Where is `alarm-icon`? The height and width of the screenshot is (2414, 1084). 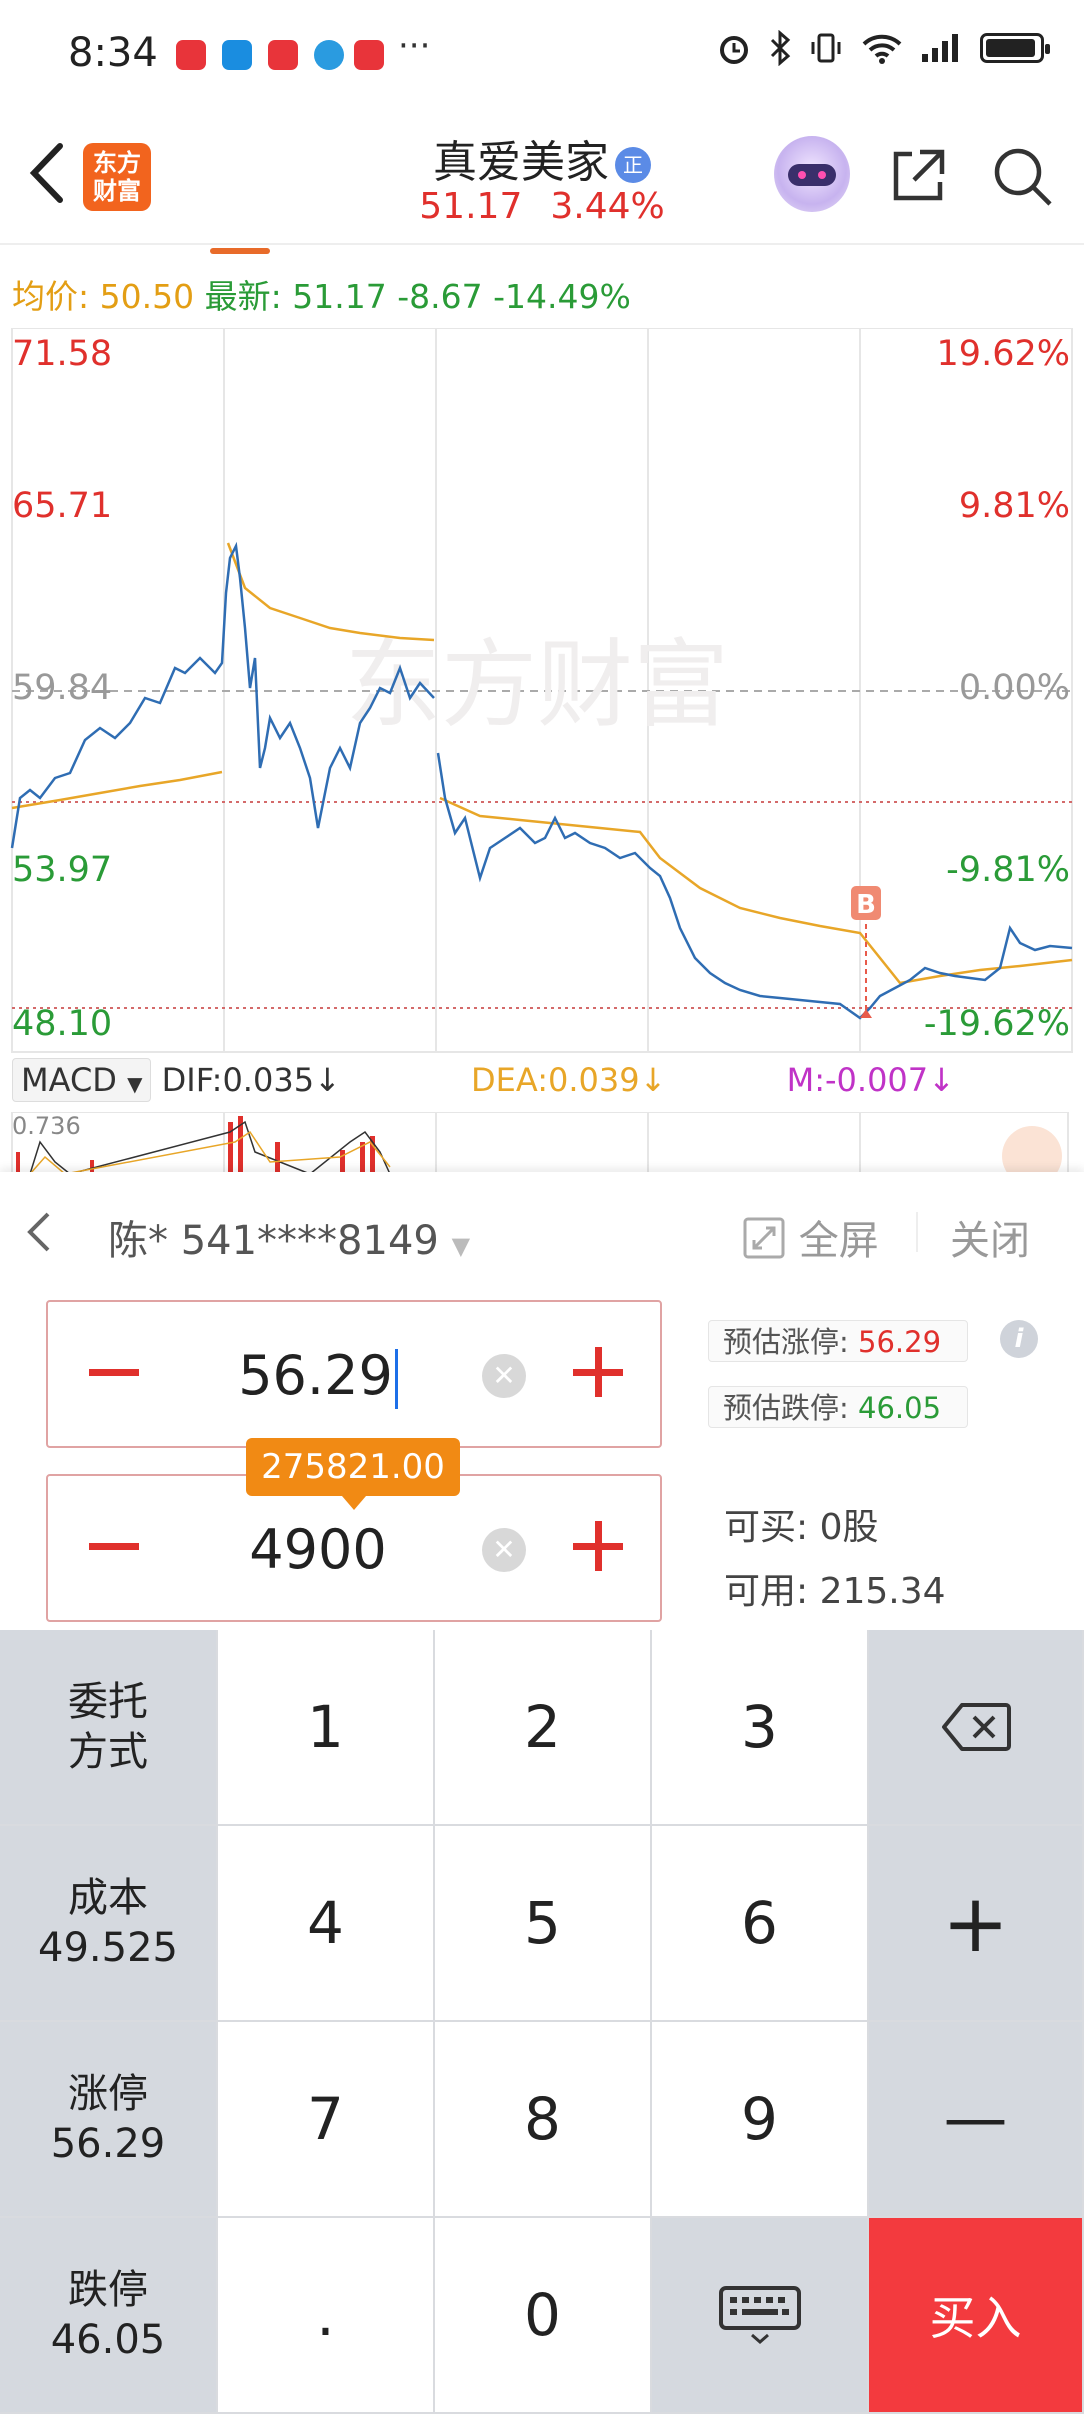
alarm-icon is located at coordinates (734, 50).